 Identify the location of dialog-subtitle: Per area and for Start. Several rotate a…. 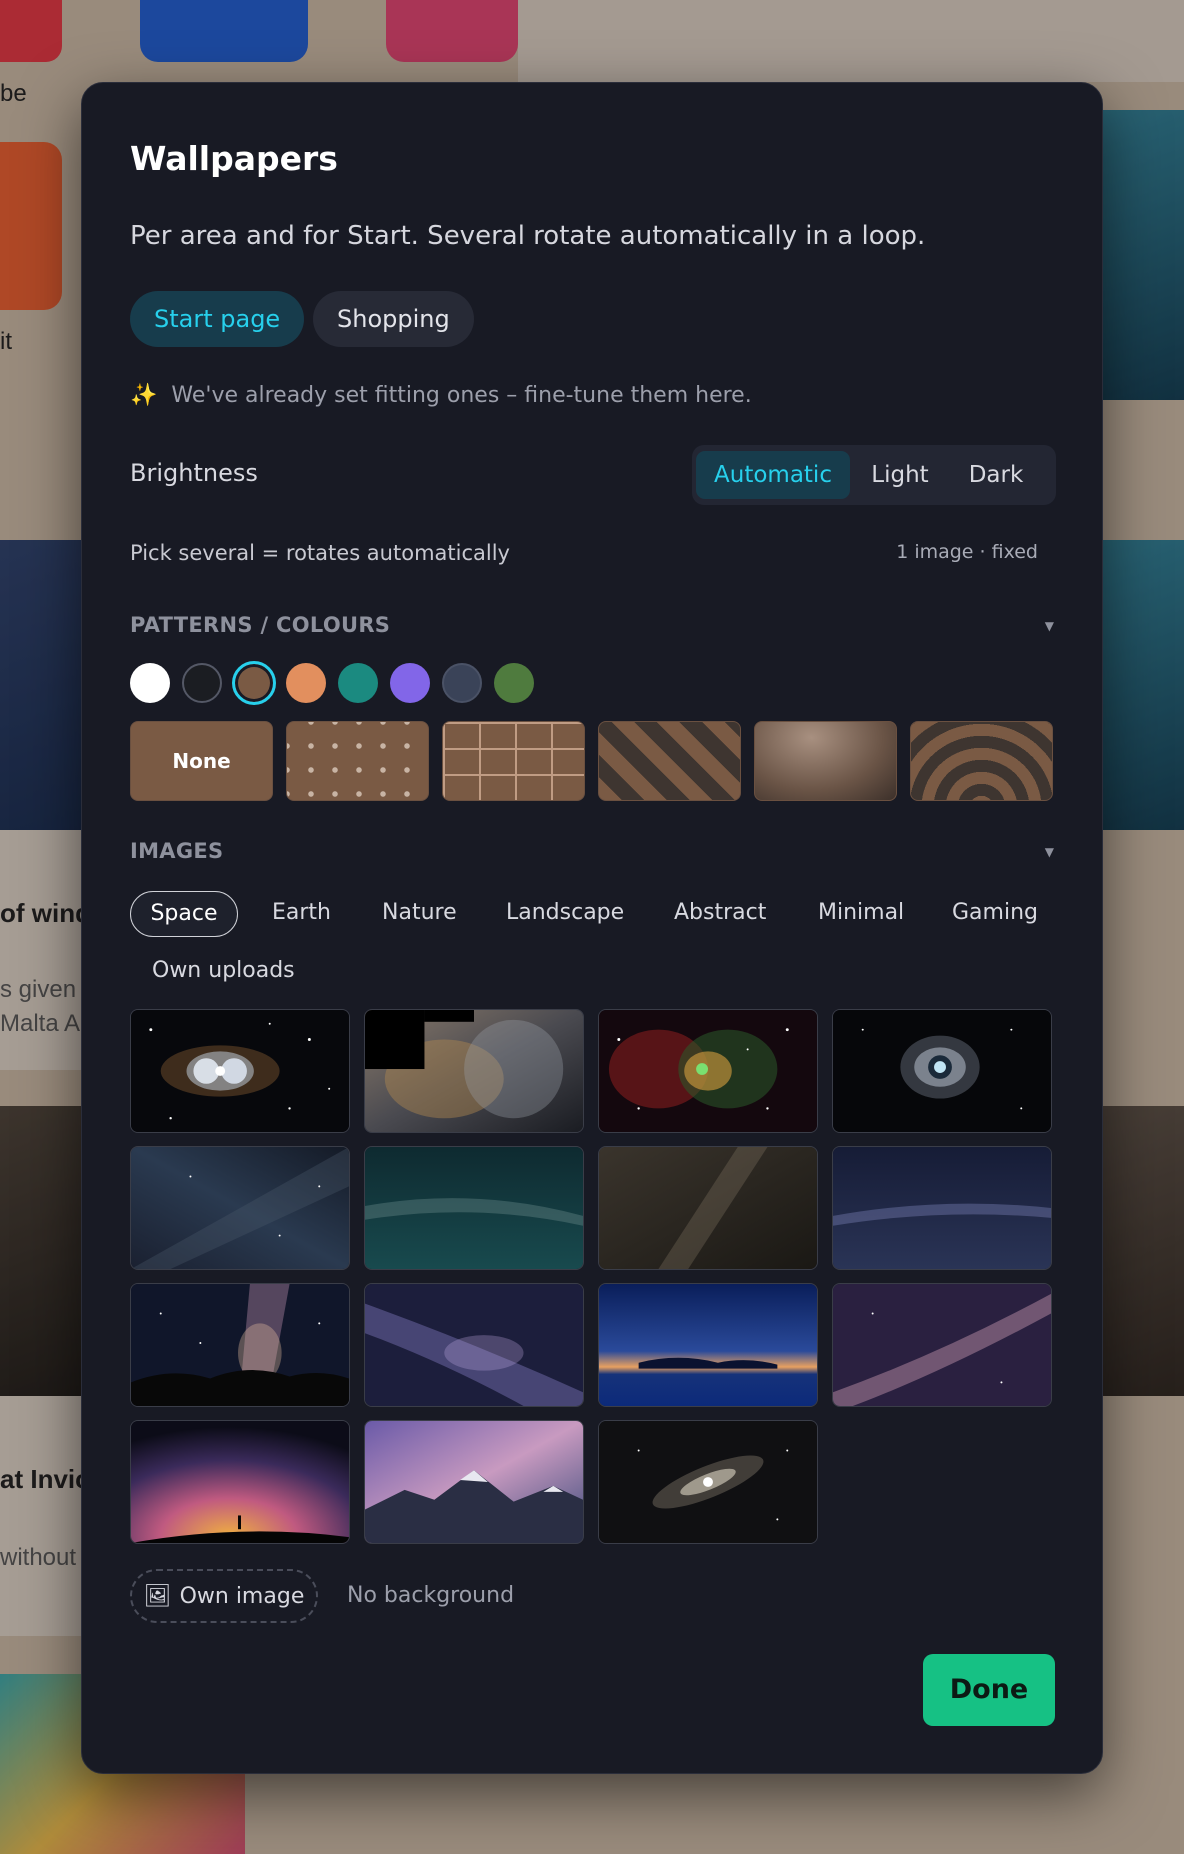
(528, 236).